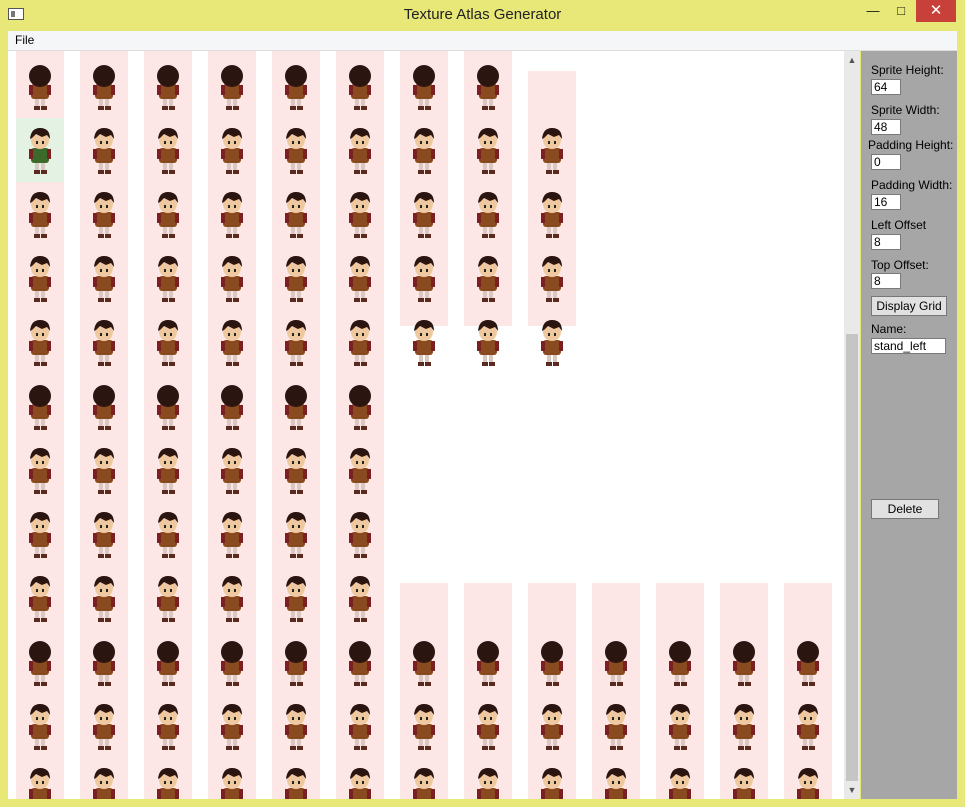 The image size is (965, 807). Describe the element at coordinates (905, 509) in the screenshot. I see `delete-button: Delete` at that location.